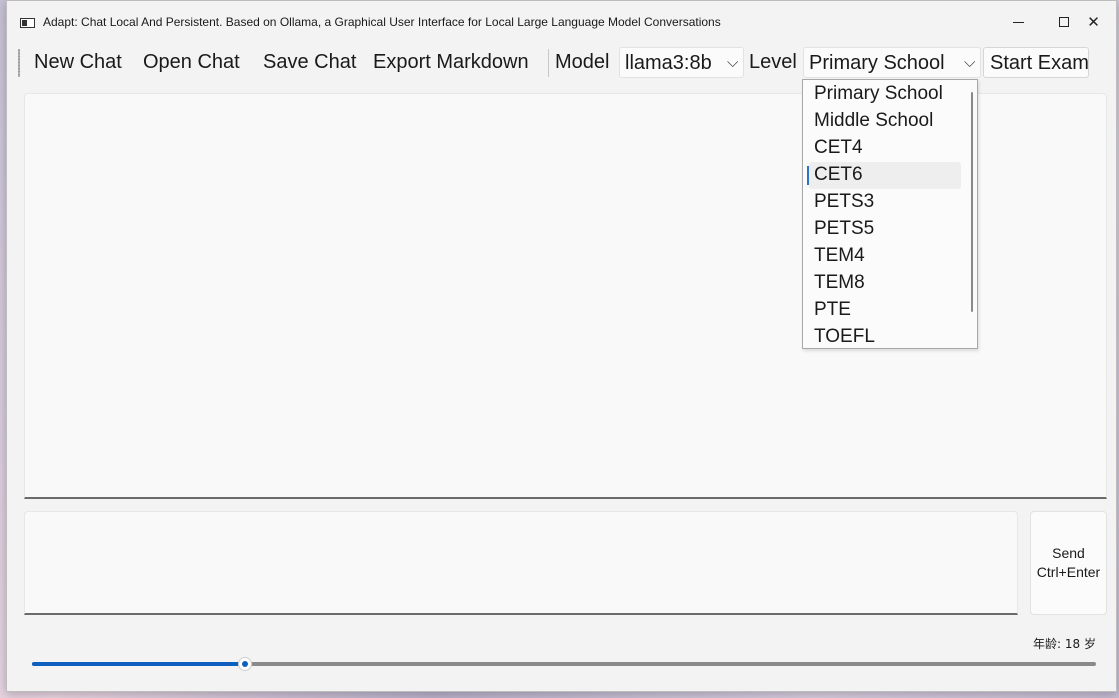 The width and height of the screenshot is (1119, 698). I want to click on age-slider-thumb, so click(244, 664).